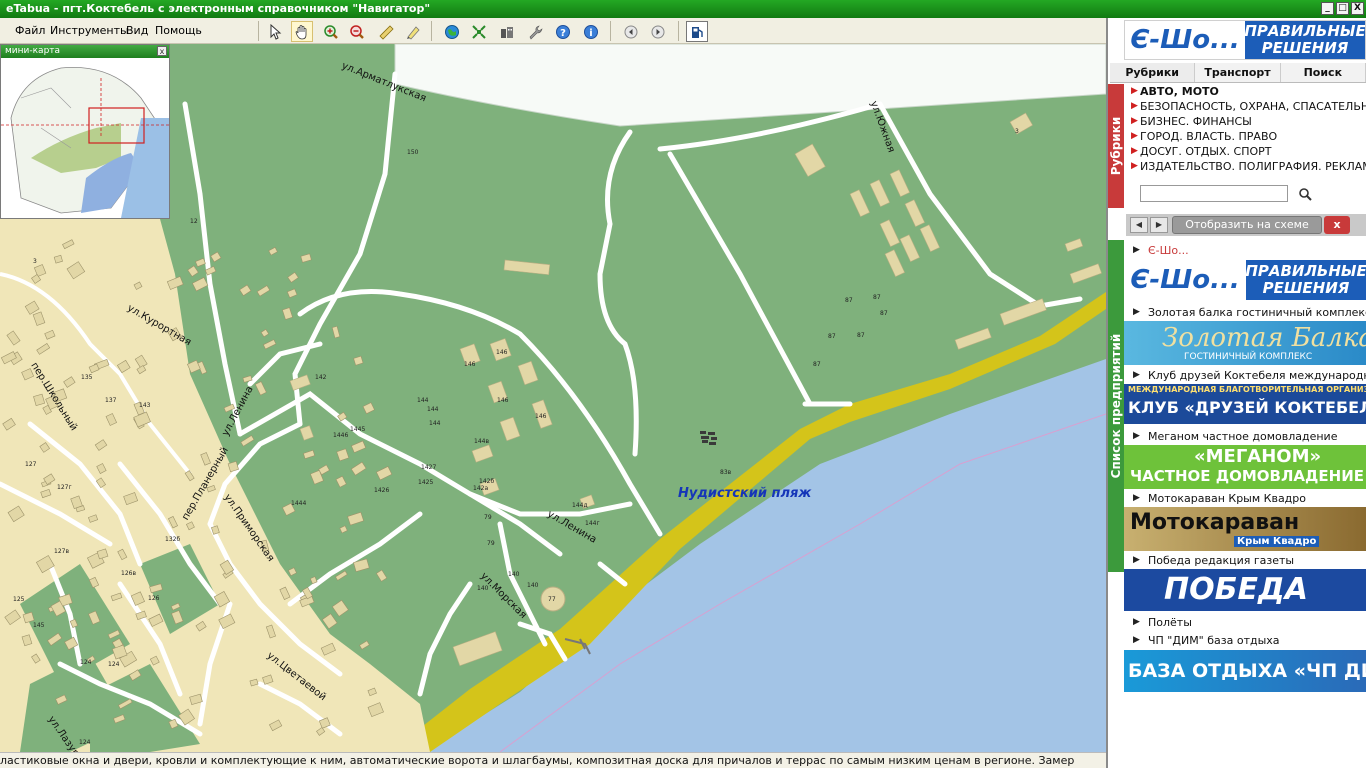 The width and height of the screenshot is (1366, 768). Describe the element at coordinates (658, 31) in the screenshot. I see `forward-arrow-icon` at that location.